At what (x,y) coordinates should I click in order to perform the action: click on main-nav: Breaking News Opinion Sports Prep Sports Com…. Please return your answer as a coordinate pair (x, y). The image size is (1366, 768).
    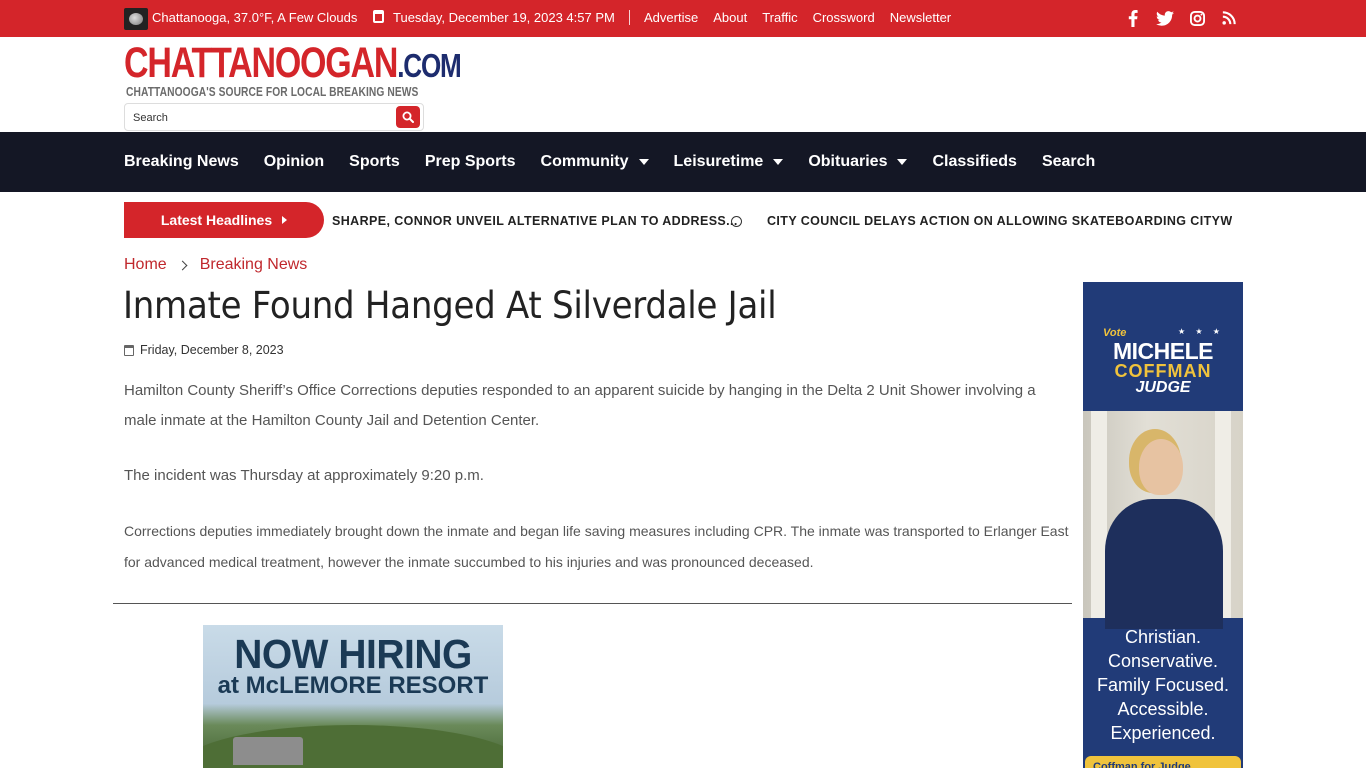
    Looking at the image, I should click on (683, 162).